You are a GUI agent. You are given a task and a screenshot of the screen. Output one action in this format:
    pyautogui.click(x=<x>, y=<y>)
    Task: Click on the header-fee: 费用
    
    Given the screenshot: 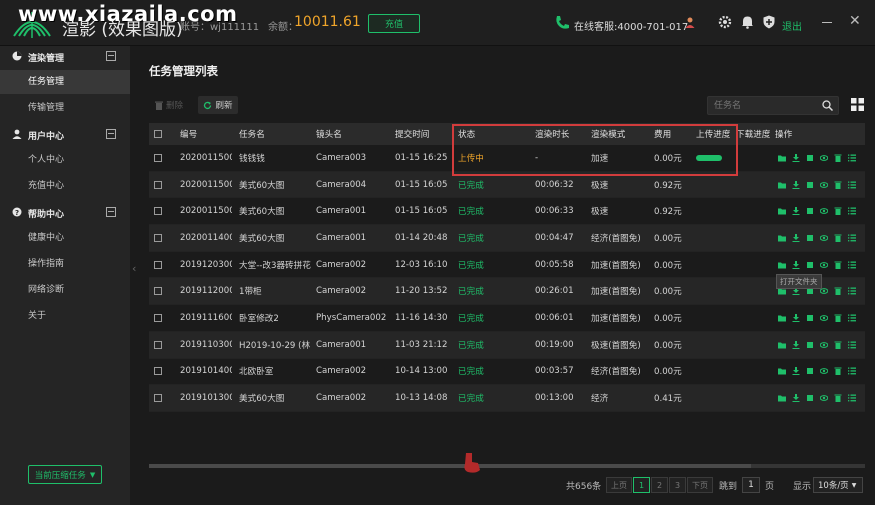 What is the action you would take?
    pyautogui.click(x=662, y=134)
    